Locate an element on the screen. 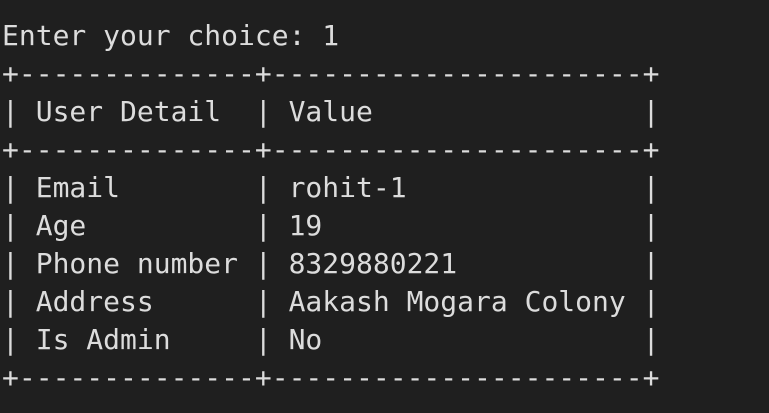  table-header-row: | User Detail | Value | is located at coordinates (331, 111).